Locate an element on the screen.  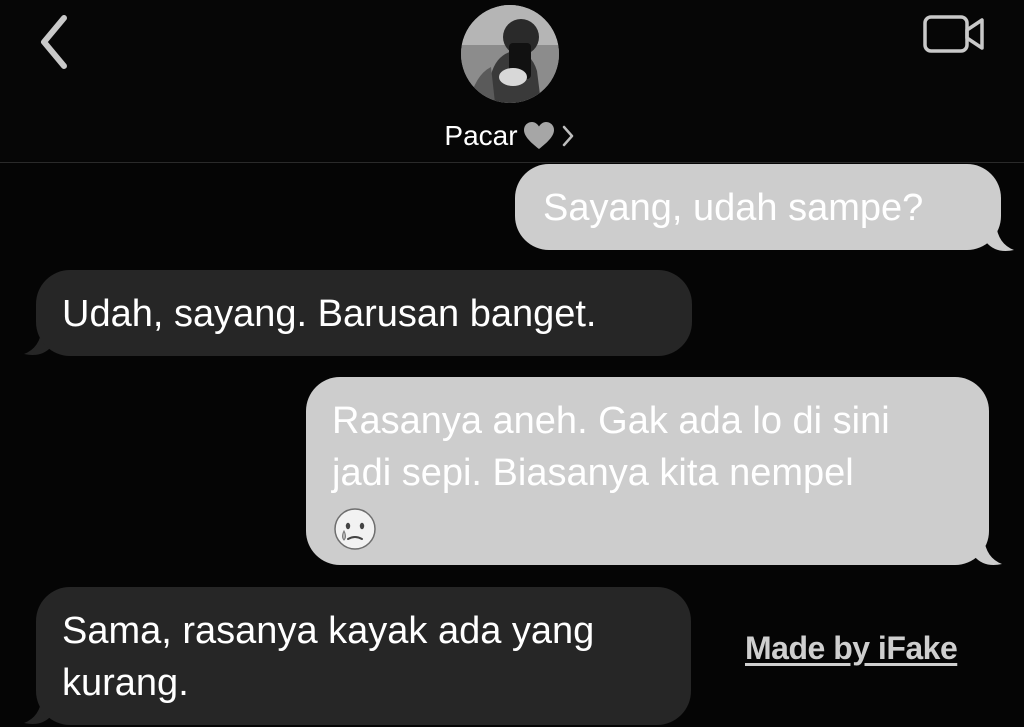
message-bubble-received: Sama, rasanya kayak ada yang kurang. is located at coordinates (363, 656).